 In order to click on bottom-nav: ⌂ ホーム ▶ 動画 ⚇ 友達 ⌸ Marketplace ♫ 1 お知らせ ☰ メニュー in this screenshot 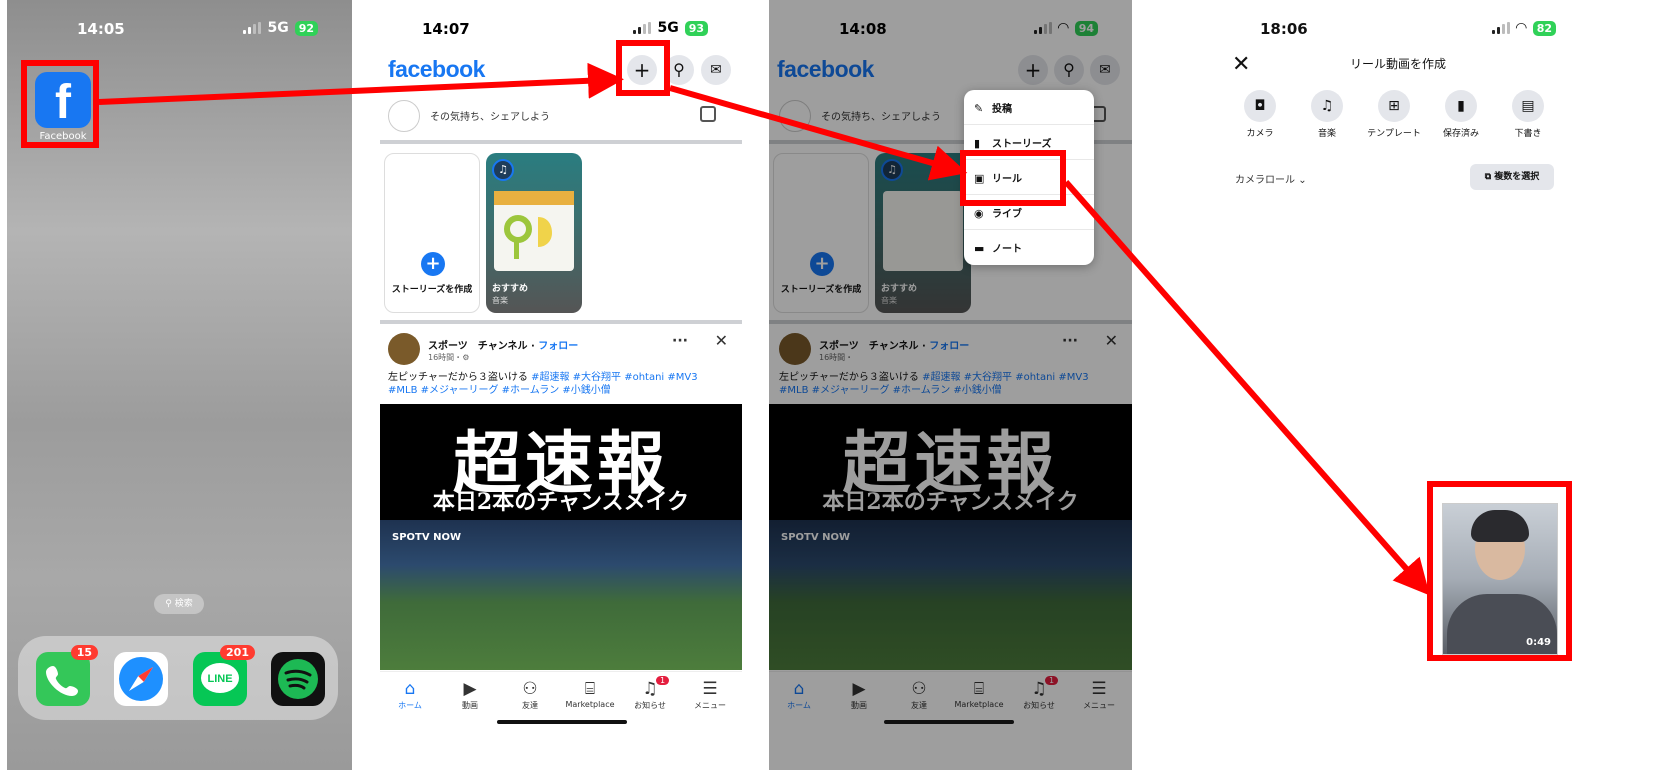, I will do `click(561, 695)`.